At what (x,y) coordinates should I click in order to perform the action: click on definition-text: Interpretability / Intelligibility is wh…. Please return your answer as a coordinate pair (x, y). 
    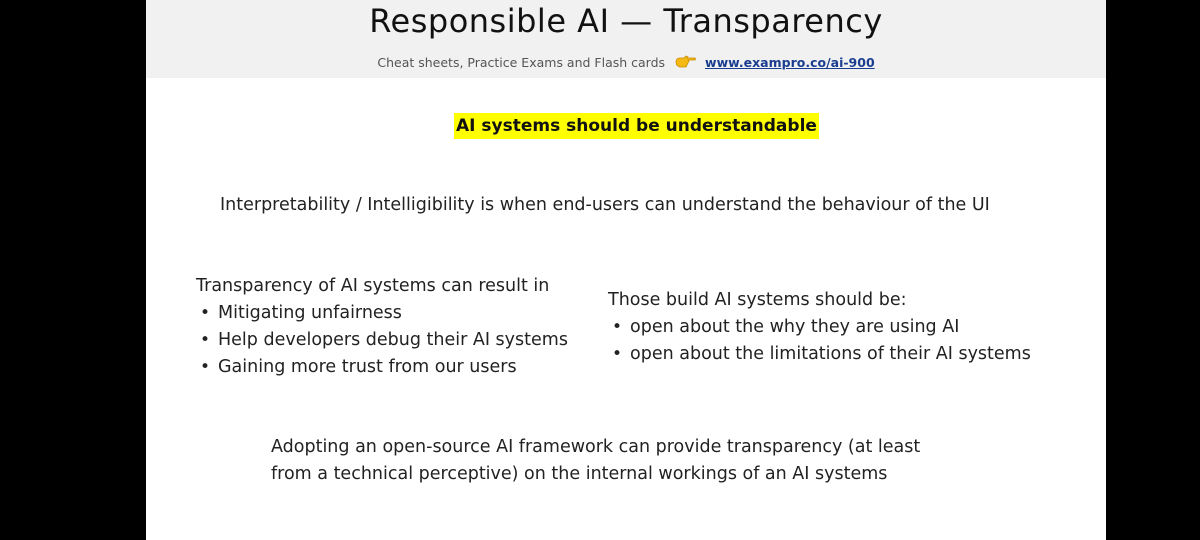
    Looking at the image, I should click on (605, 205).